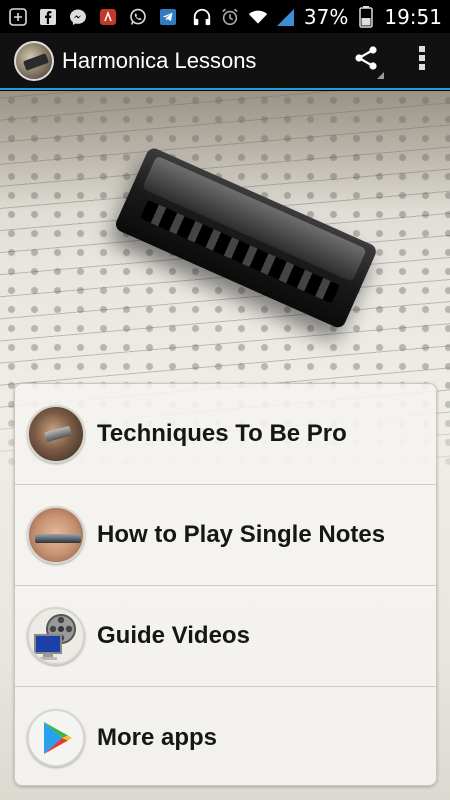  Describe the element at coordinates (241, 534) in the screenshot. I see `menu-item-label: How to Play Single Notes` at that location.